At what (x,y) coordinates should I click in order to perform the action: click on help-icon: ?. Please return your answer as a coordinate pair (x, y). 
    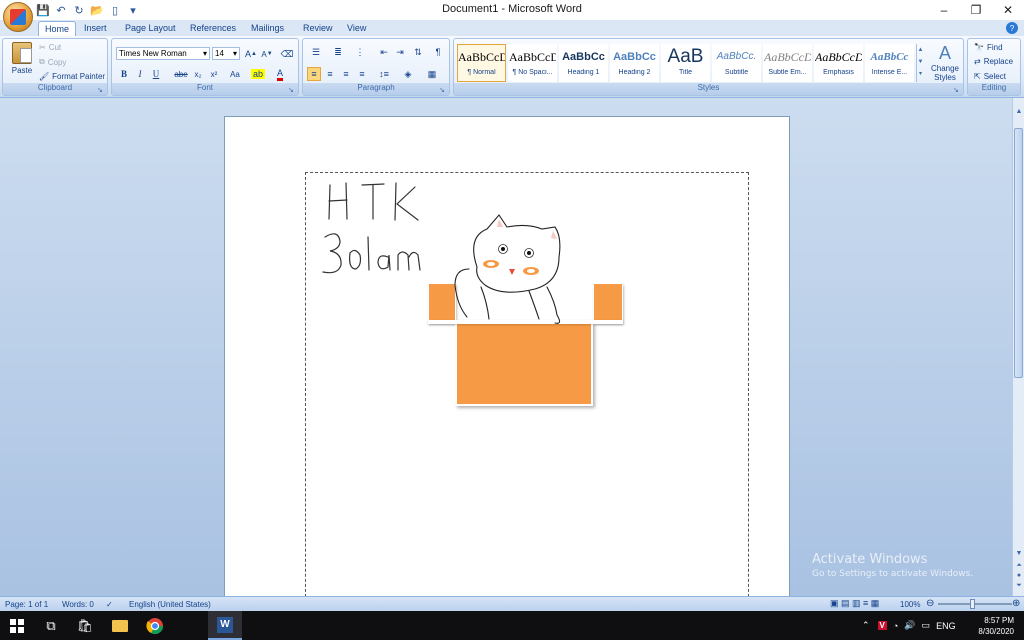
    Looking at the image, I should click on (1012, 28).